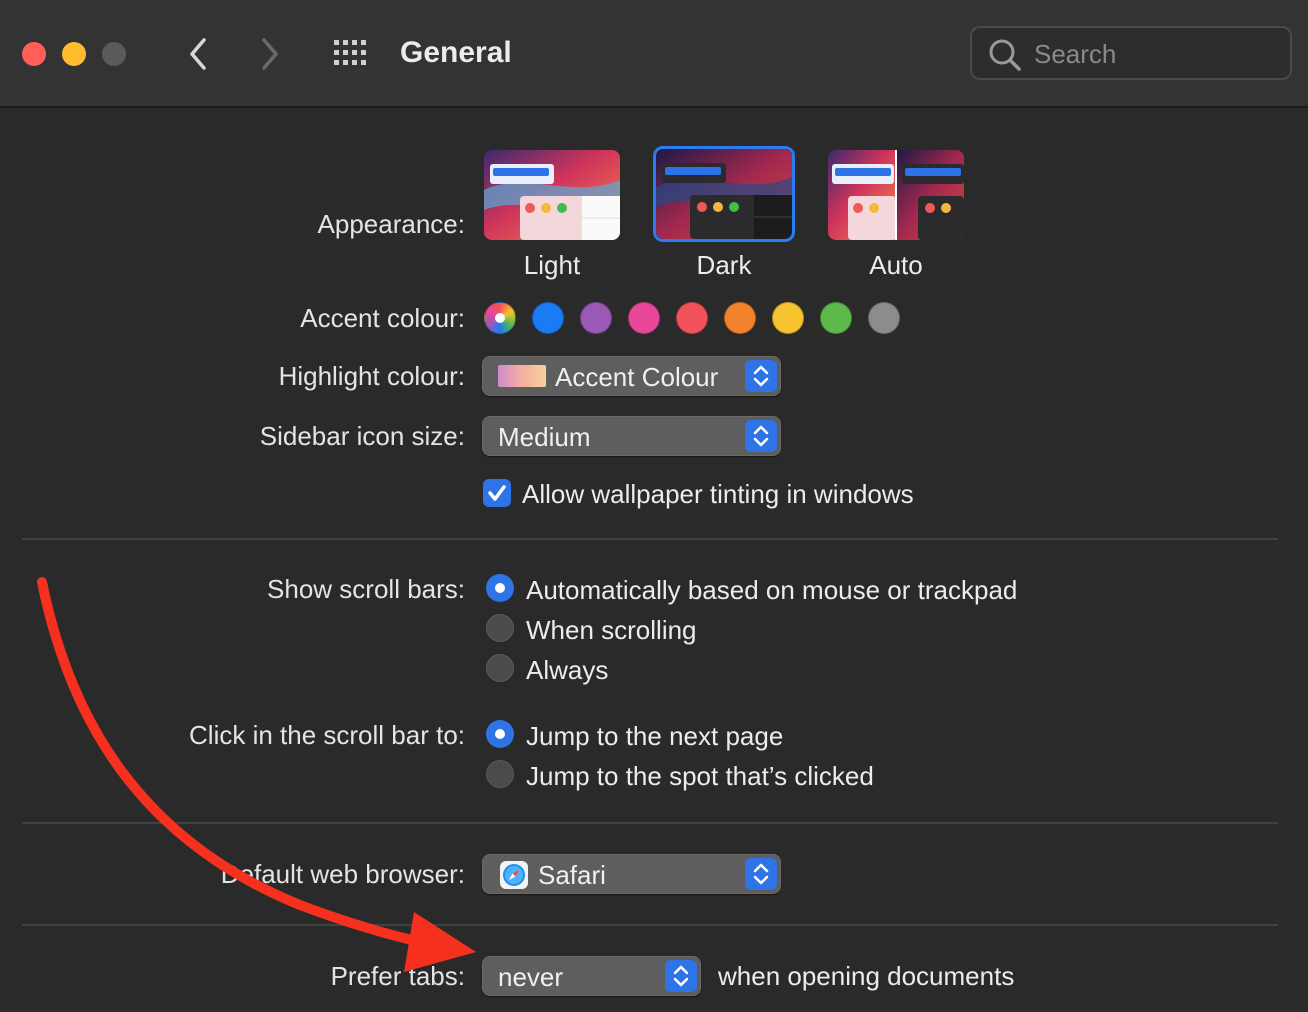 Image resolution: width=1308 pixels, height=1012 pixels. Describe the element at coordinates (500, 774) in the screenshot. I see `jump-to-spot-radio` at that location.